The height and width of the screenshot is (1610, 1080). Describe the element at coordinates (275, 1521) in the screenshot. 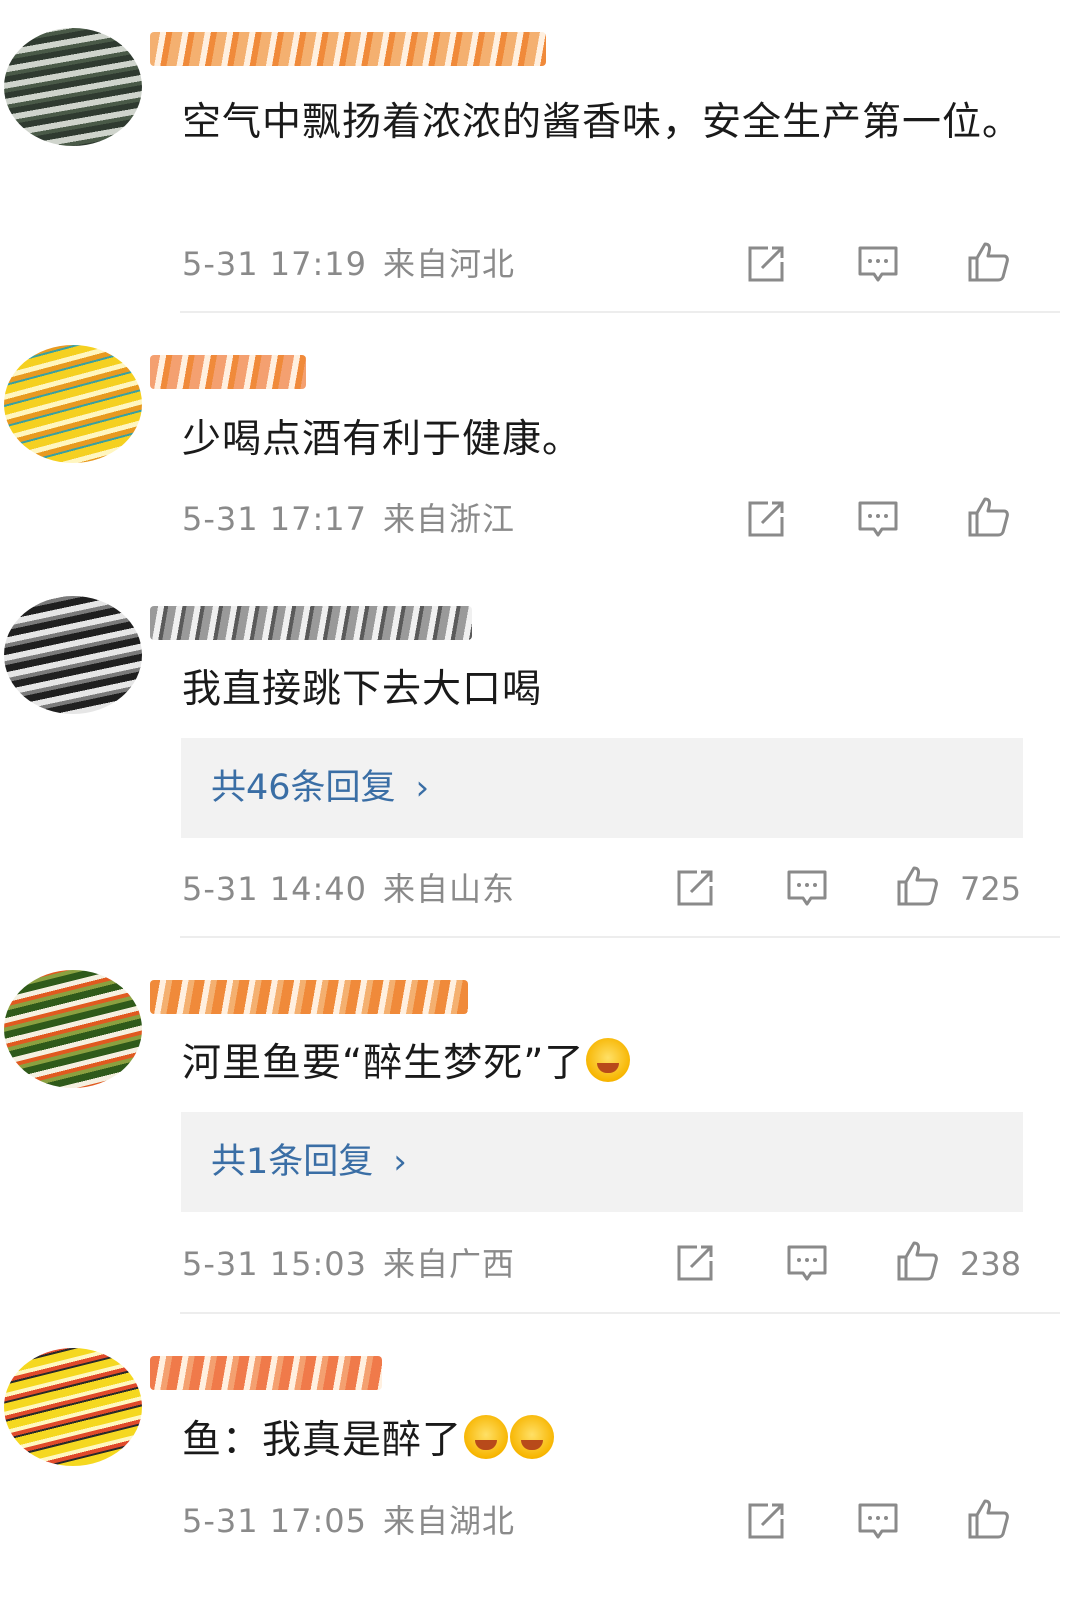

I see `comment-time: 5-31 17:05` at that location.